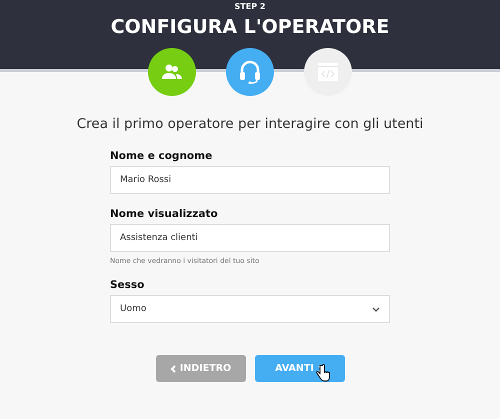  What do you see at coordinates (128, 285) in the screenshot?
I see `field-label: Sesso` at bounding box center [128, 285].